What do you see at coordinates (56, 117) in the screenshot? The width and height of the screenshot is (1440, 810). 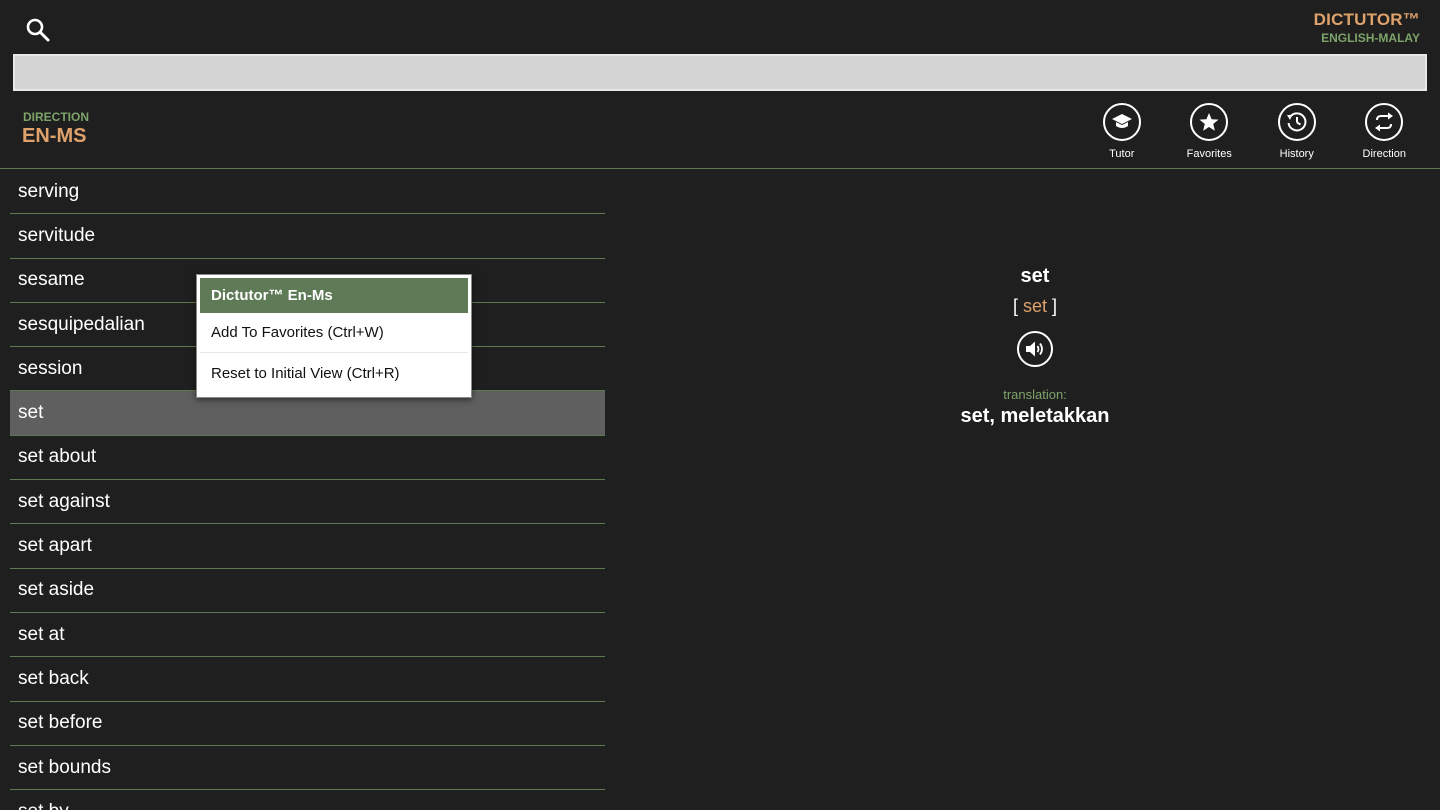 I see `direction-label: DIRECTION` at bounding box center [56, 117].